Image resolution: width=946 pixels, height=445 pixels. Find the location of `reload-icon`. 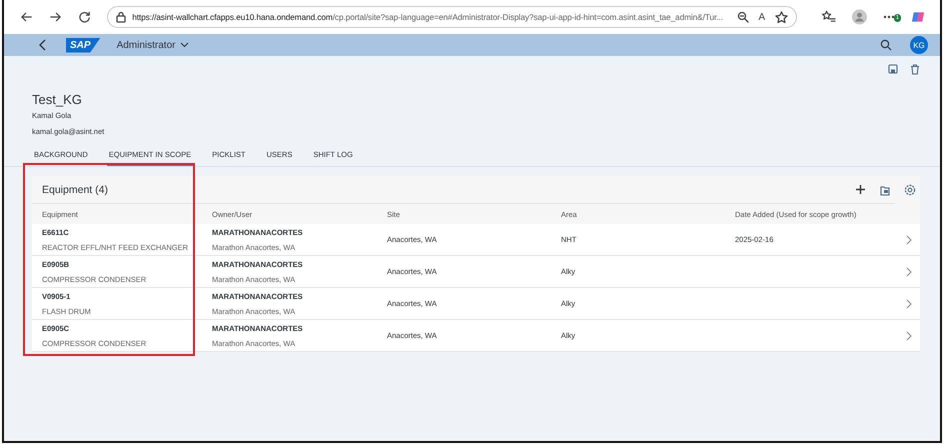

reload-icon is located at coordinates (85, 17).